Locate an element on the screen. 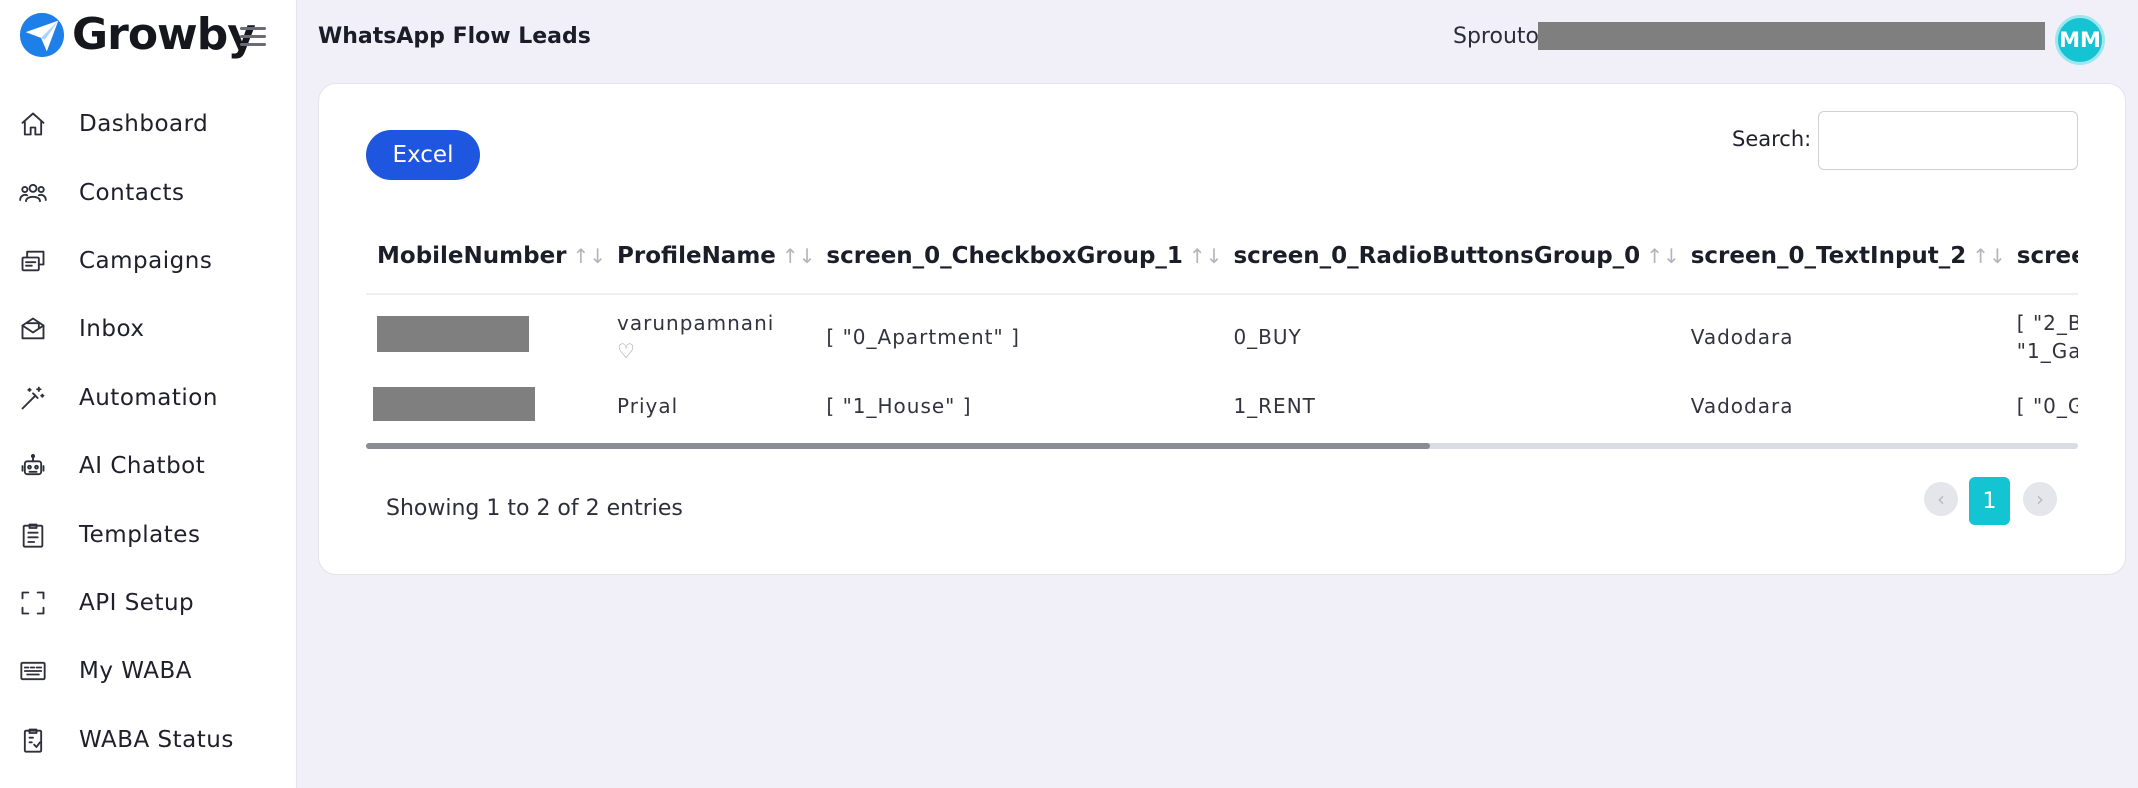  cell-radio: 1_RENT is located at coordinates (1274, 406).